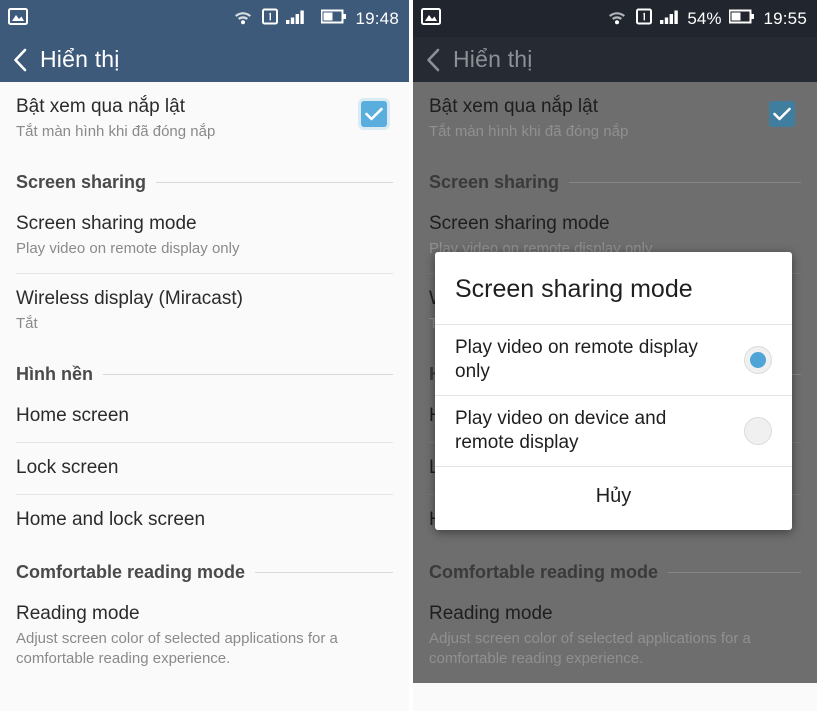 Image resolution: width=817 pixels, height=711 pixels. Describe the element at coordinates (129, 298) in the screenshot. I see `row-title: Wireless display (Miracast)` at that location.